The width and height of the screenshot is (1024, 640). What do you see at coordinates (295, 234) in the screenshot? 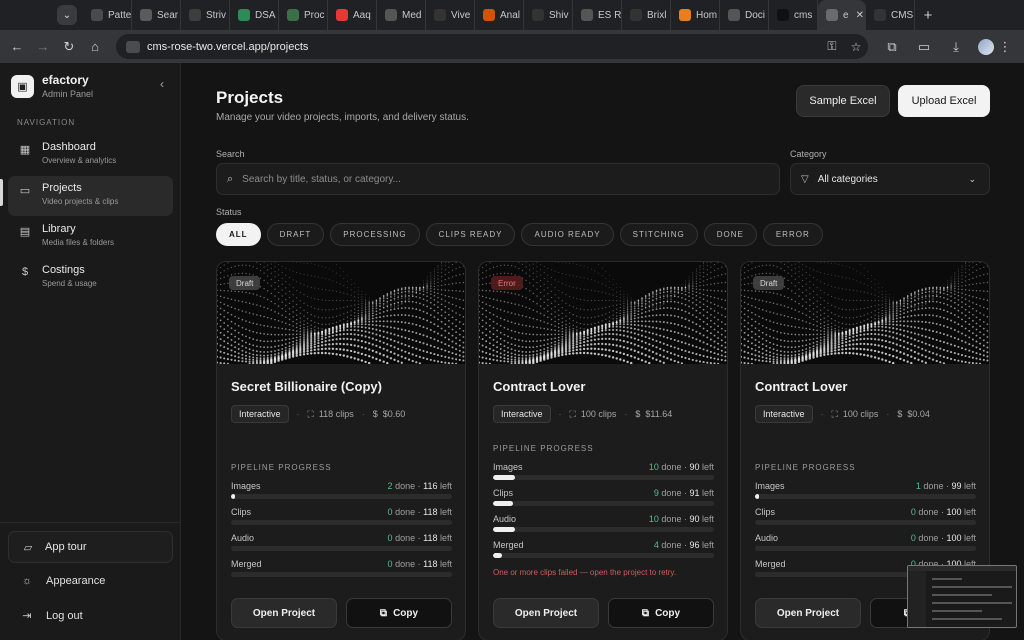
I see `status-chip-draft: DRAFT` at bounding box center [295, 234].